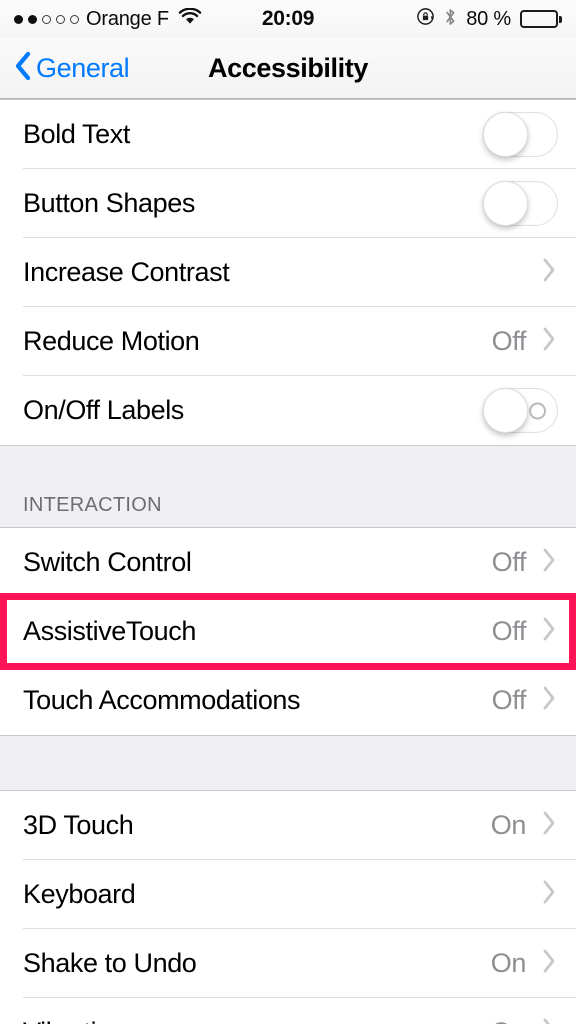 The height and width of the screenshot is (1024, 576). What do you see at coordinates (109, 631) in the screenshot?
I see `row-label: AssistiveTouch` at bounding box center [109, 631].